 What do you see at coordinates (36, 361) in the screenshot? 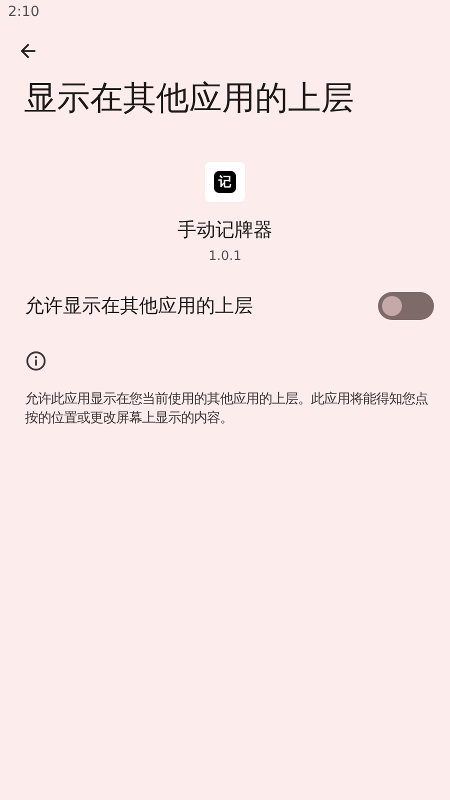
I see `info-icon` at bounding box center [36, 361].